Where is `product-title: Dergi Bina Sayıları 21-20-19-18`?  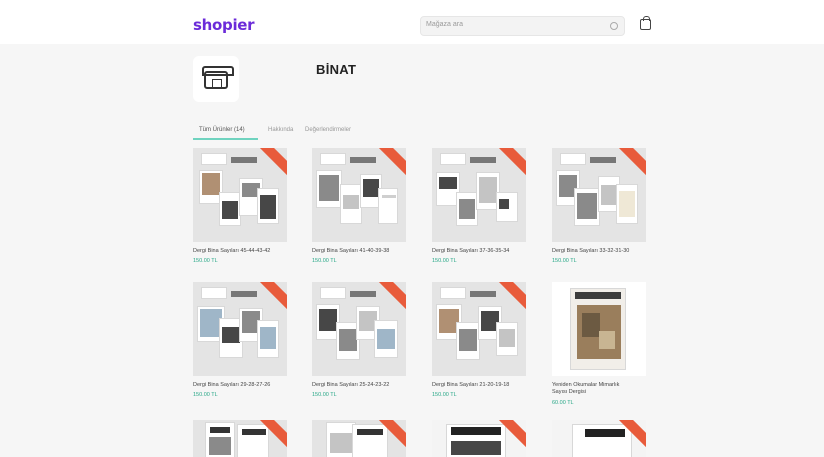
product-title: Dergi Bina Sayıları 21-20-19-18 is located at coordinates (480, 385).